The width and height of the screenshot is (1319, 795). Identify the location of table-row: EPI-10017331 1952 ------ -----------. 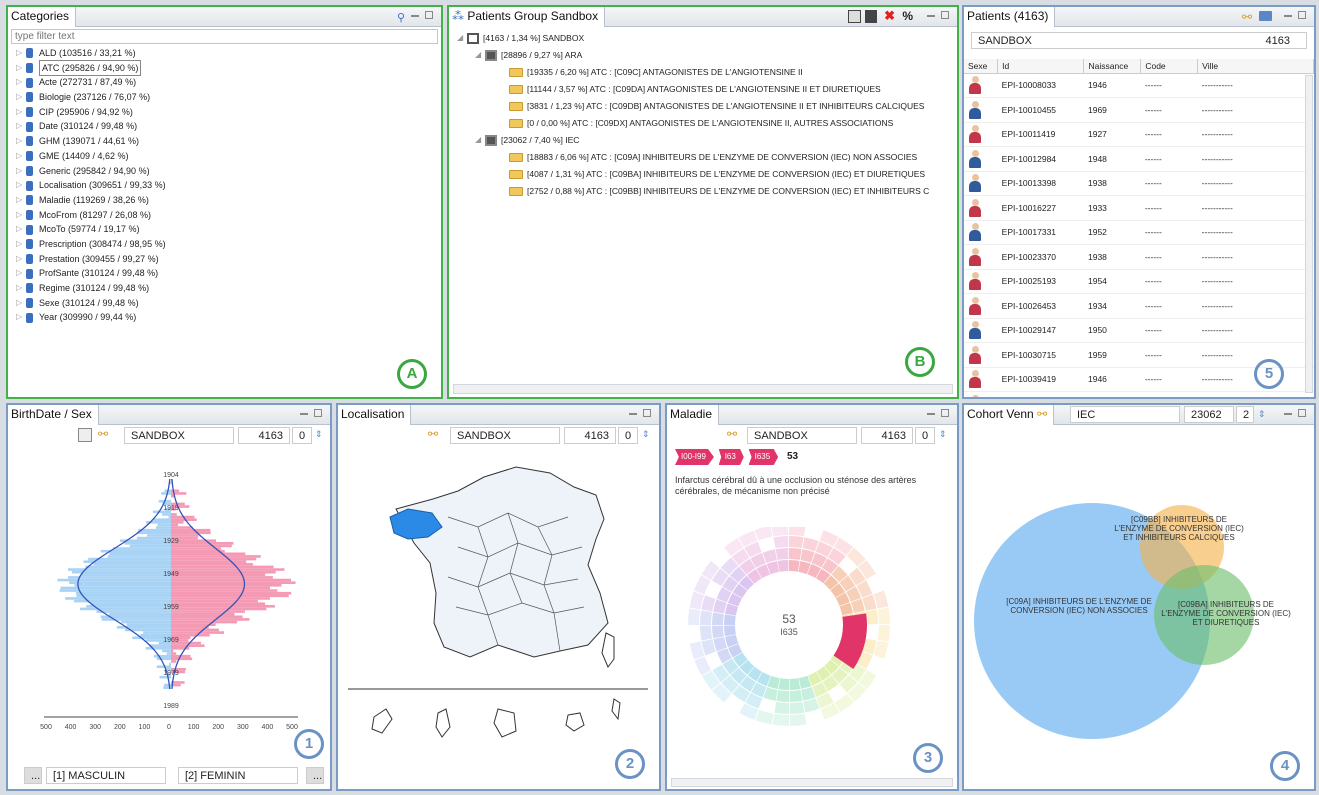
(1139, 232).